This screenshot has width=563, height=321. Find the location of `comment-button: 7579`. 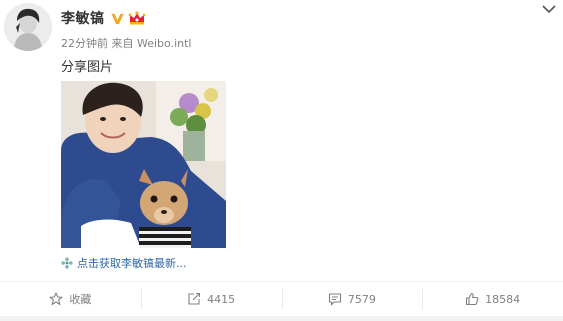

comment-button: 7579 is located at coordinates (352, 299).